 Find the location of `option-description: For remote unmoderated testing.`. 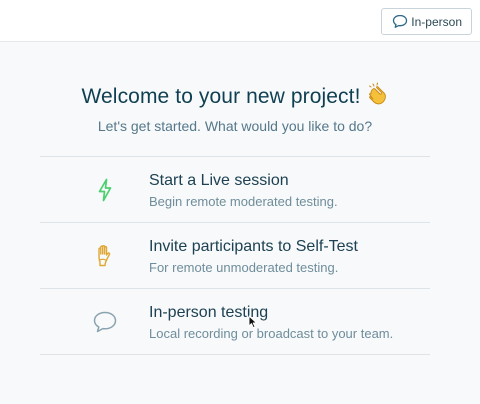

option-description: For remote unmoderated testing. is located at coordinates (244, 267).